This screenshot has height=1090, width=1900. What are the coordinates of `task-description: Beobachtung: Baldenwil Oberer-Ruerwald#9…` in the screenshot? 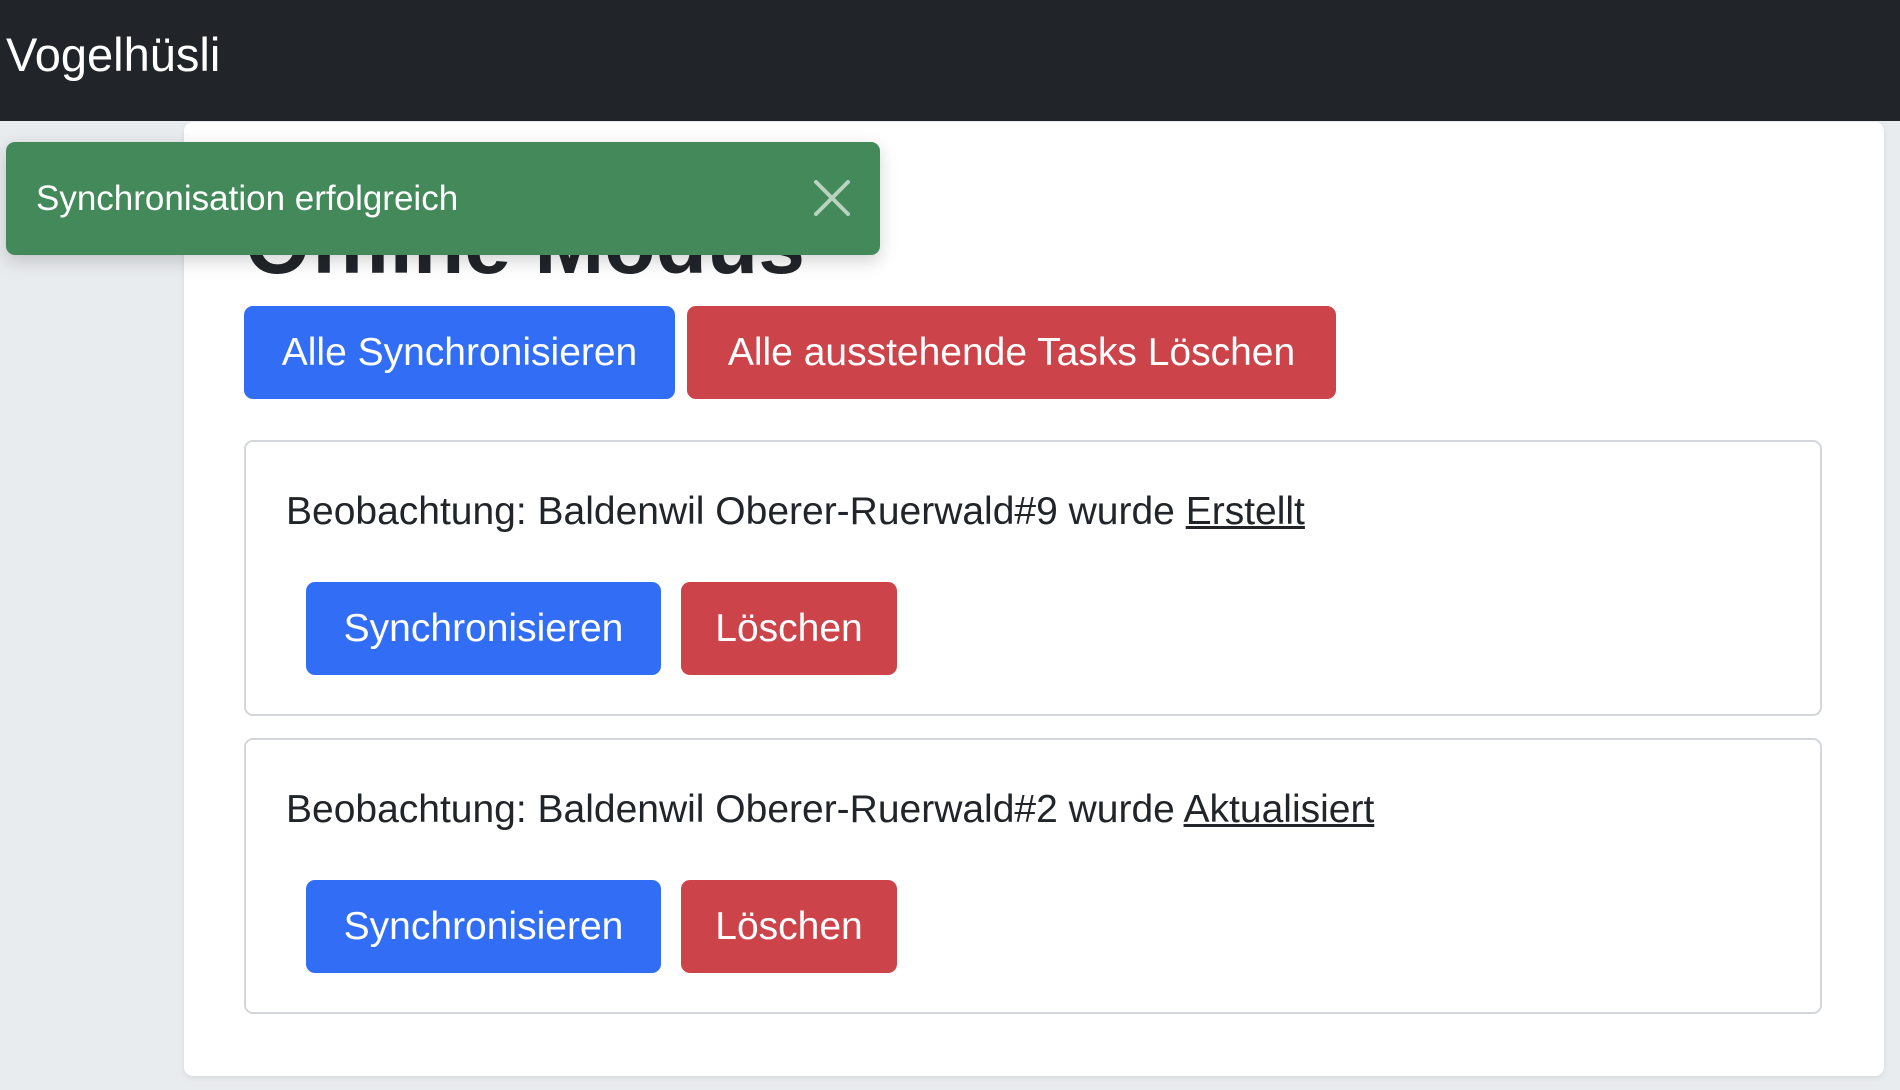 It's located at (795, 512).